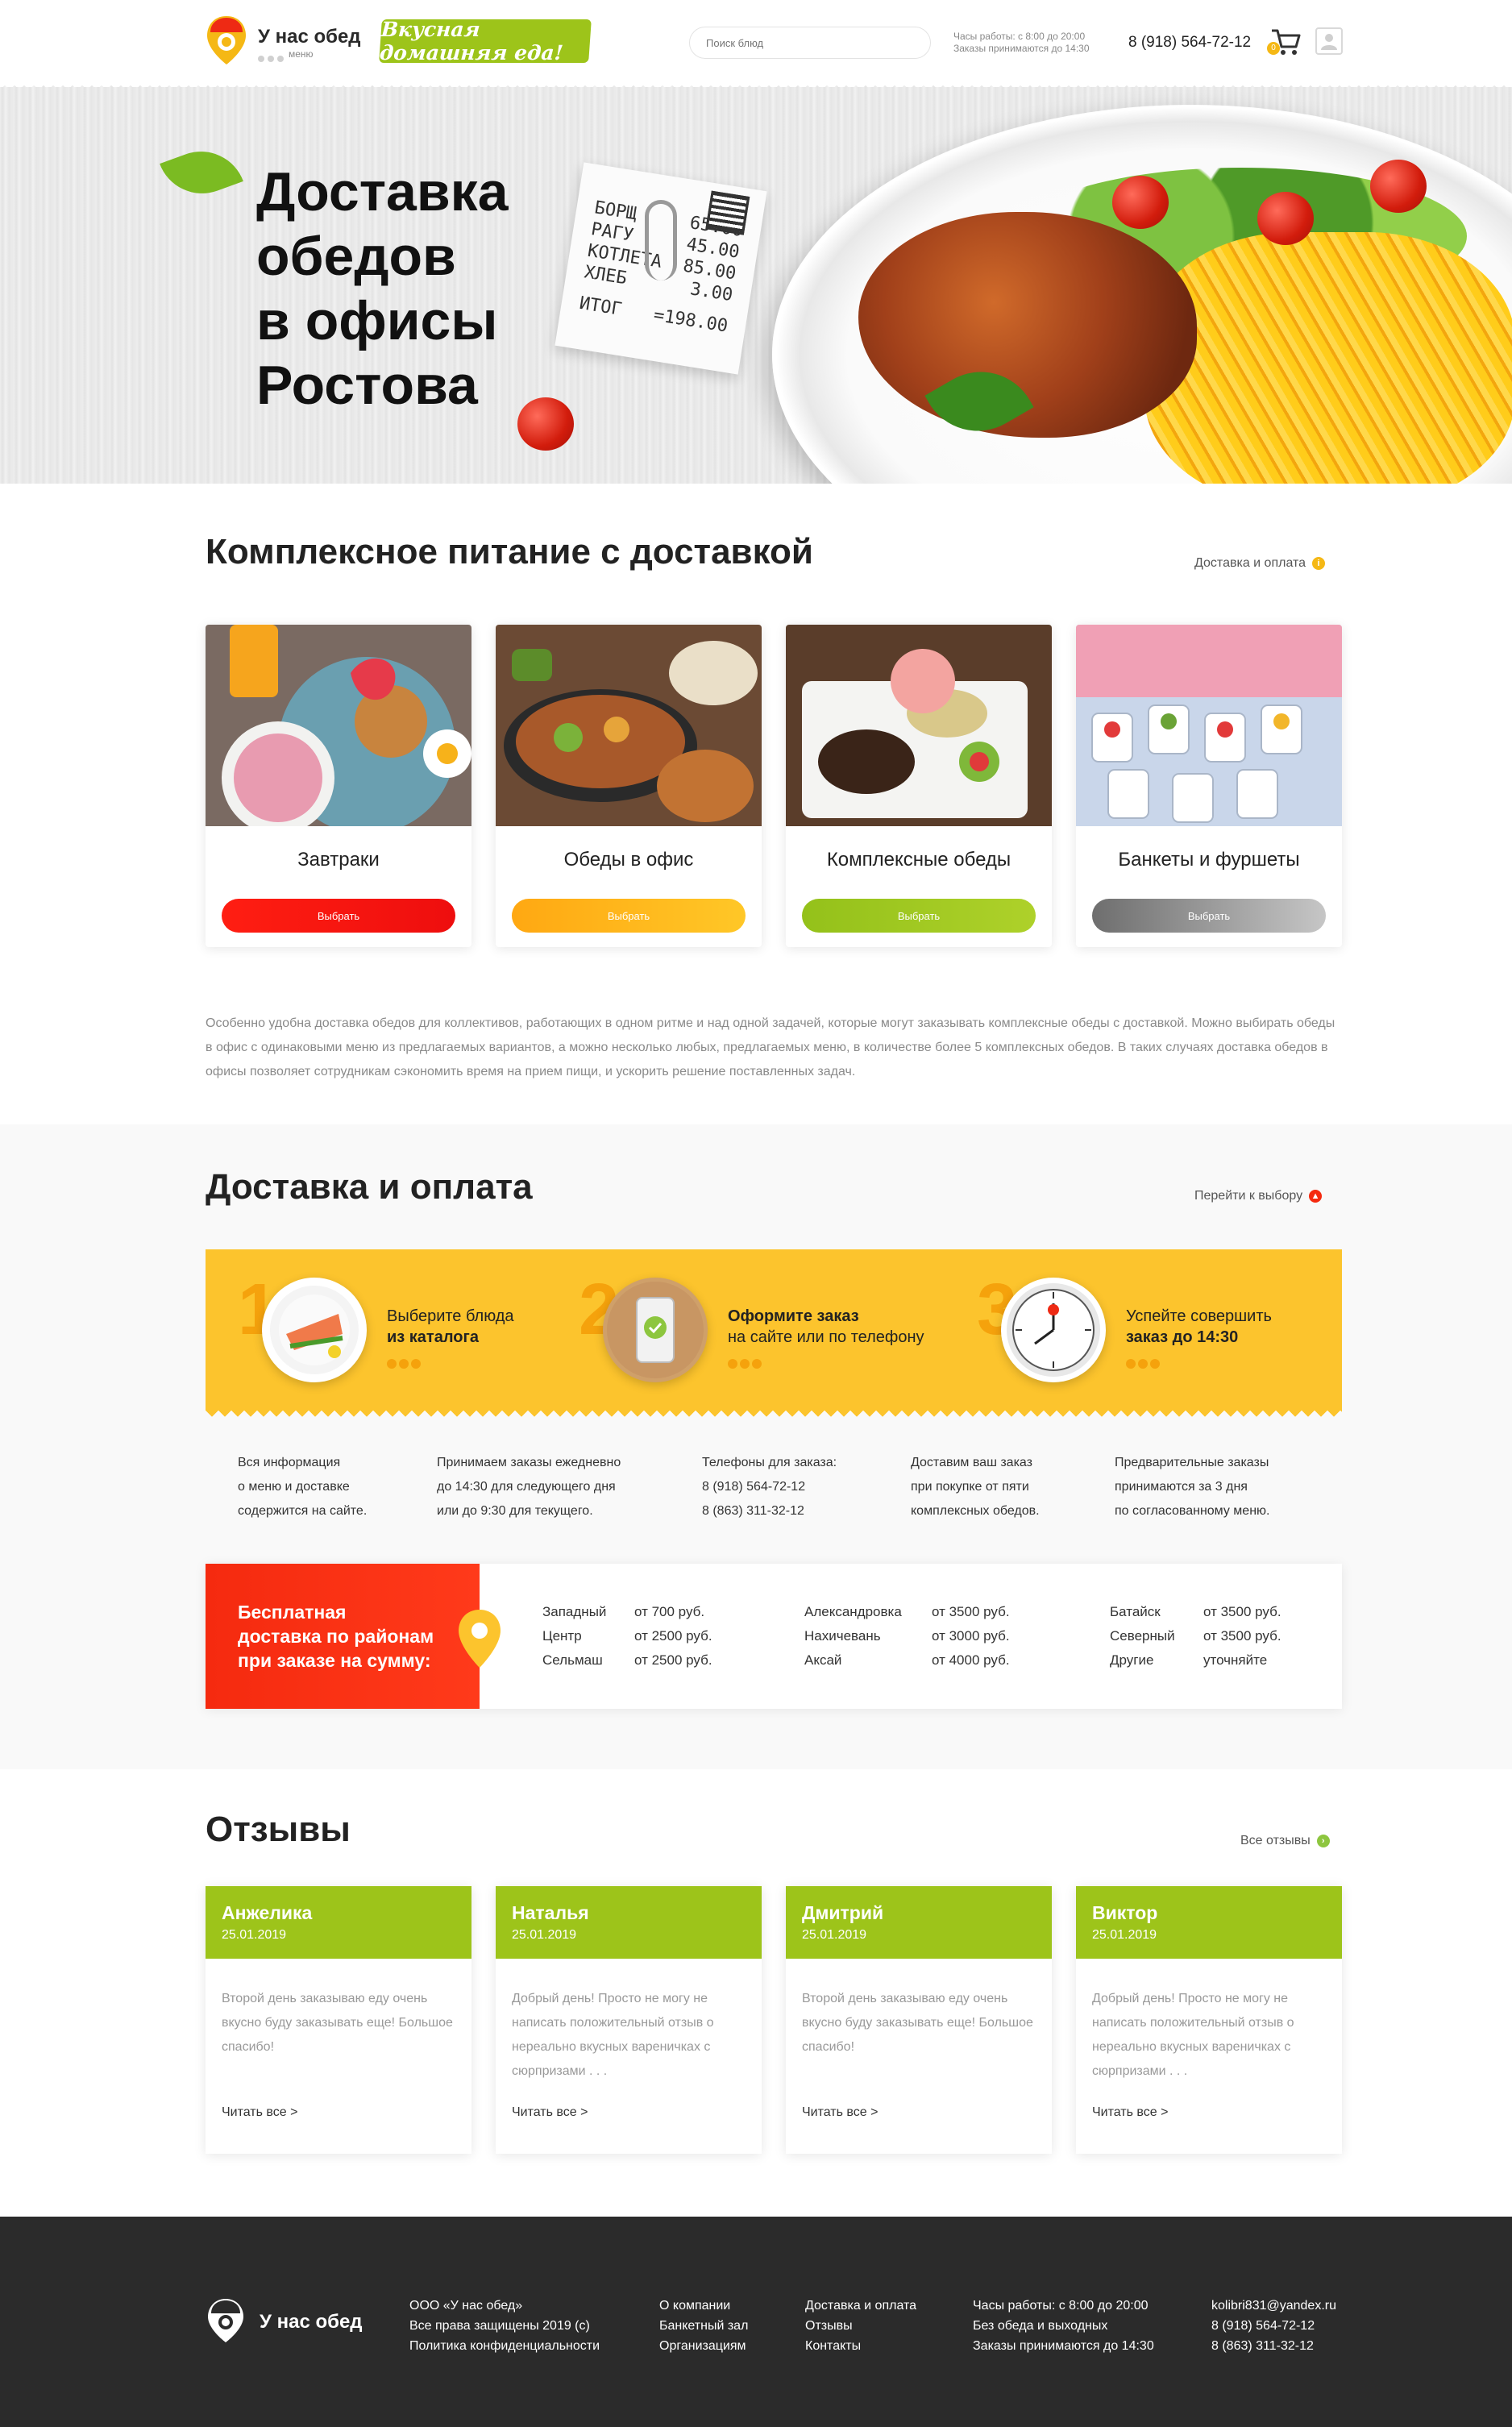 This screenshot has height=2427, width=1512. Describe the element at coordinates (661, 241) in the screenshot. I see `paperclip-icon` at that location.